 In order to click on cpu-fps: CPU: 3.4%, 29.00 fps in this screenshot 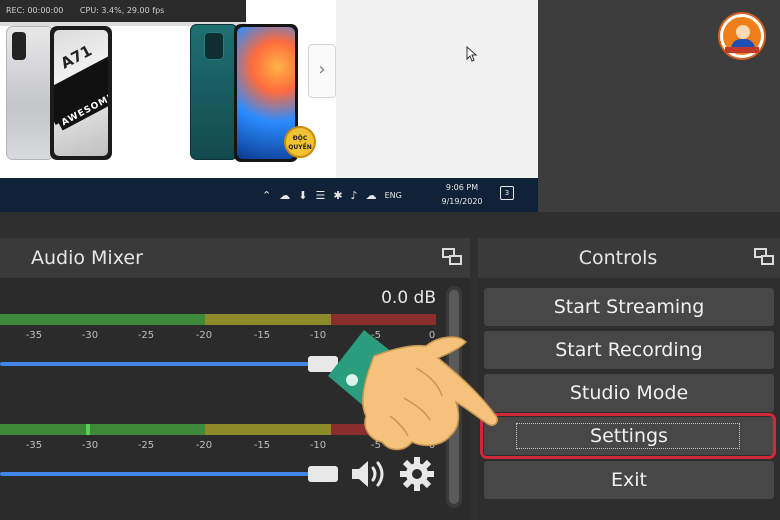, I will do `click(122, 10)`.